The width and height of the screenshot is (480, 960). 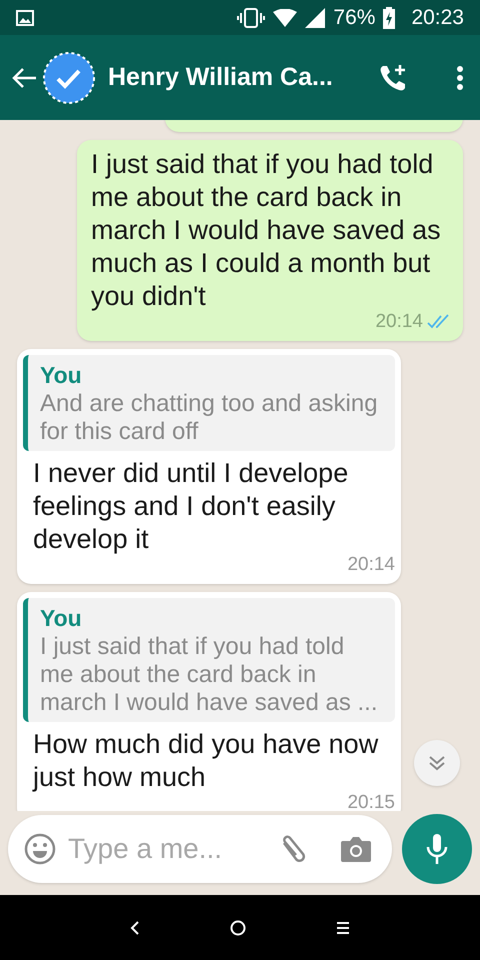 What do you see at coordinates (135, 928) in the screenshot?
I see `back-icon` at bounding box center [135, 928].